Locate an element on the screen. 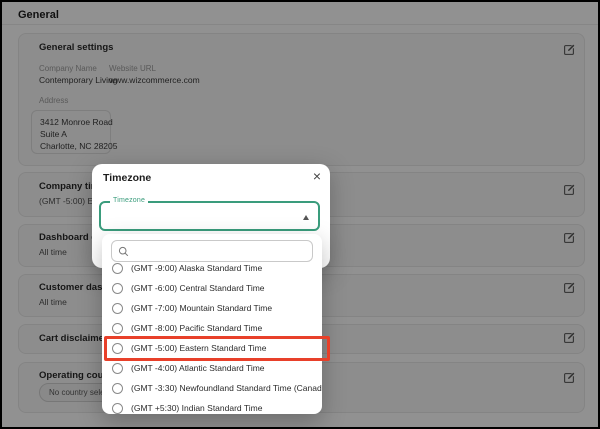  timezone-option: (GMT +5:30) Indian Standard Time is located at coordinates (212, 406).